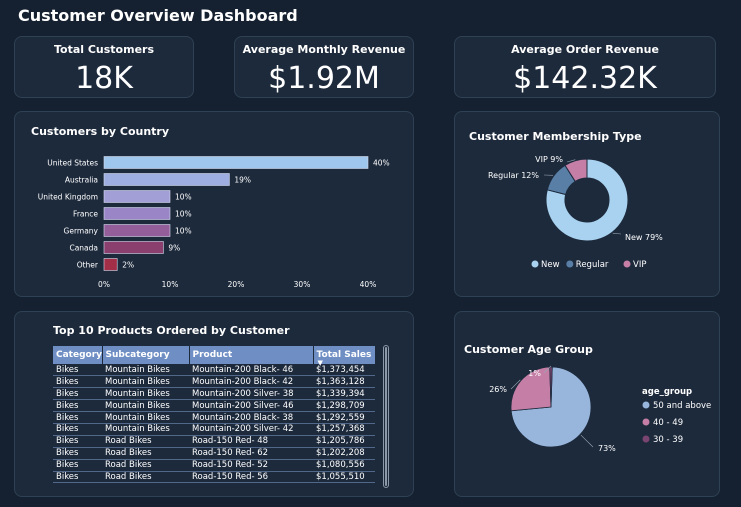 This screenshot has width=741, height=507. Describe the element at coordinates (251, 382) in the screenshot. I see `table-cell: Mountain-200 Black- 42` at that location.